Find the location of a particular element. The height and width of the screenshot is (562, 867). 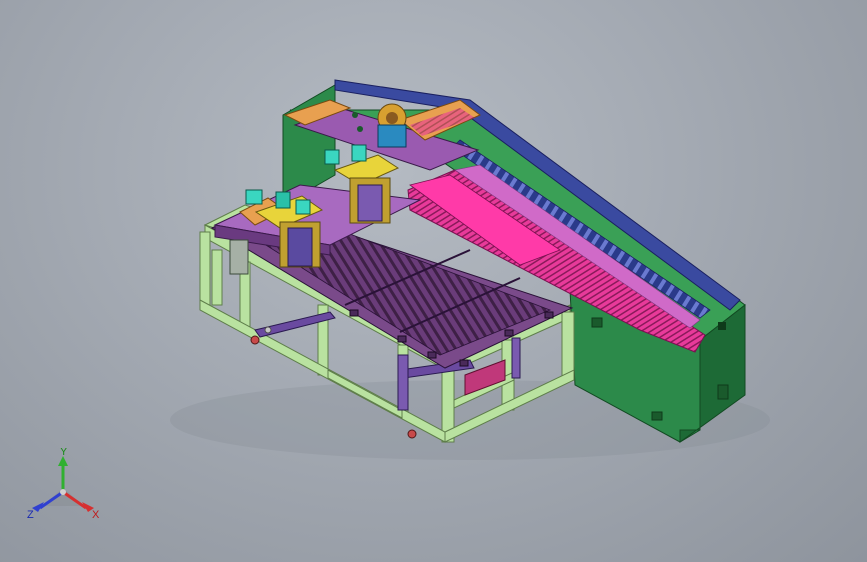

triad-origin is located at coordinates (63, 492).